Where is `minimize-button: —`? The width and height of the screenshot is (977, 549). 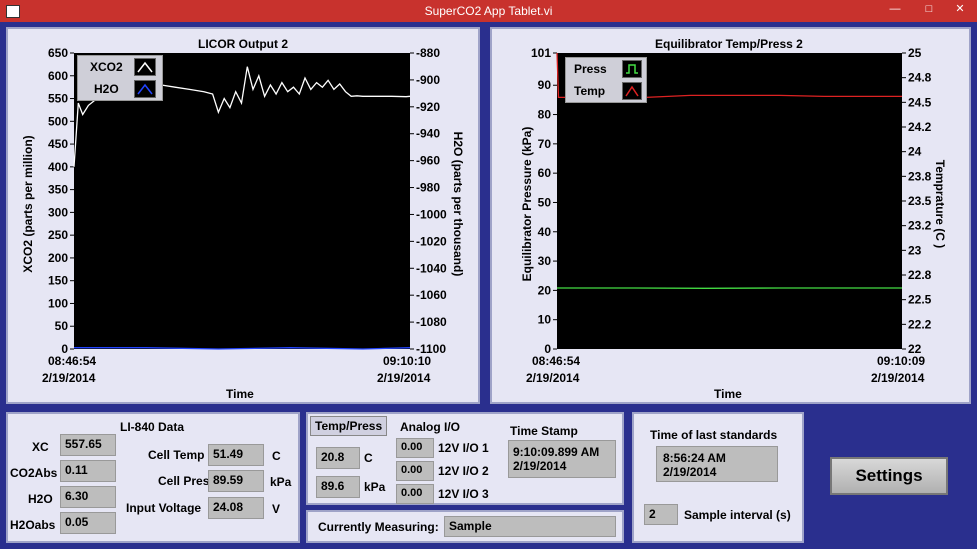
minimize-button: — is located at coordinates (895, 9).